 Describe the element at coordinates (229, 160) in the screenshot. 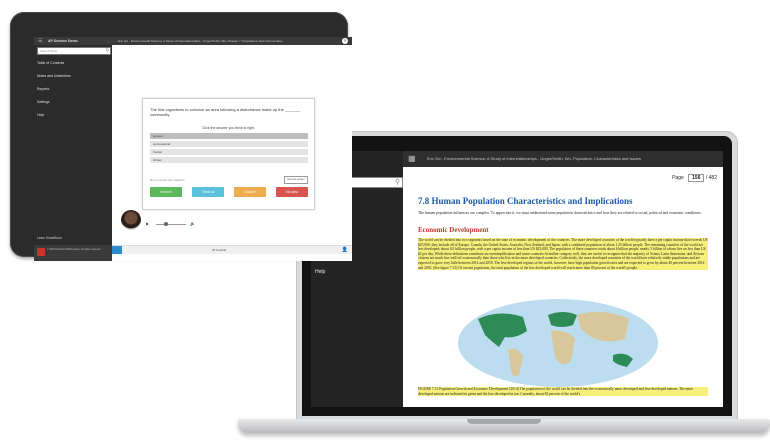

I see `answer-option: climax` at that location.